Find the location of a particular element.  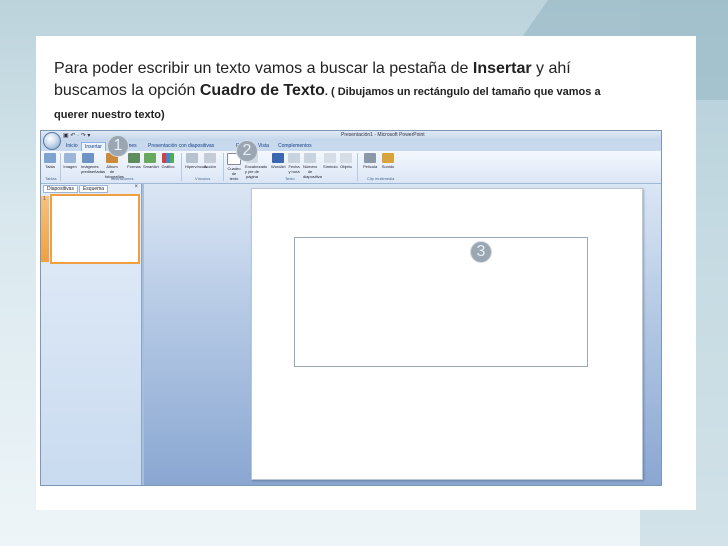

caption-bold-cuadro: Cuadro de Texto is located at coordinates (262, 90).